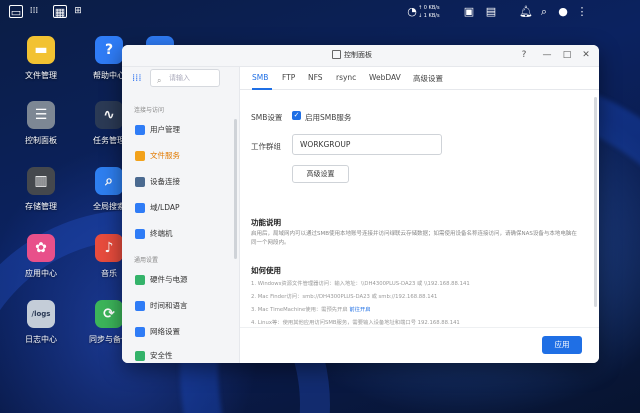 The height and width of the screenshot is (413, 640). I want to click on tab-nfs: NFS, so click(315, 77).